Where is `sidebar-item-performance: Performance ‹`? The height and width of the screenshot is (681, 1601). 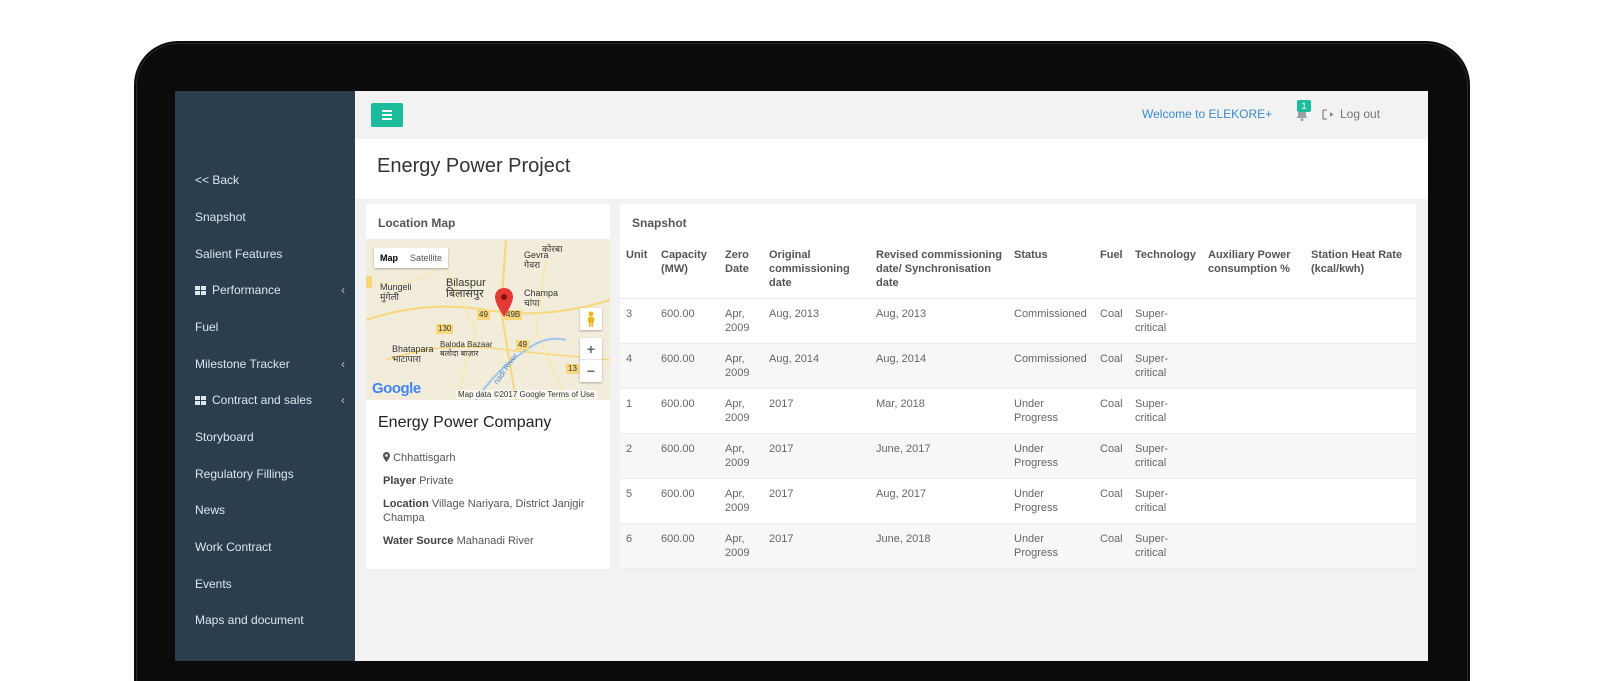
sidebar-item-performance: Performance ‹ is located at coordinates (270, 290).